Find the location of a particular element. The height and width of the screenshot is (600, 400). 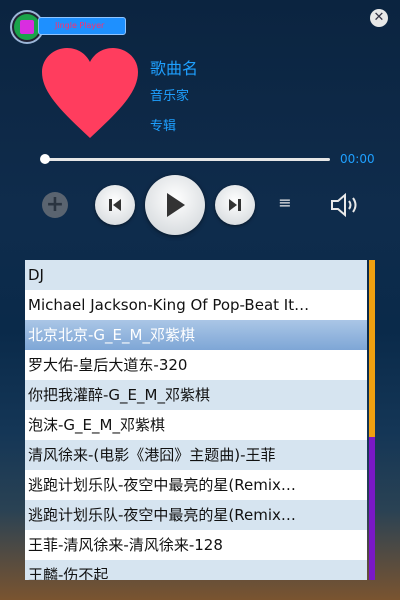

play-button is located at coordinates (175, 205).